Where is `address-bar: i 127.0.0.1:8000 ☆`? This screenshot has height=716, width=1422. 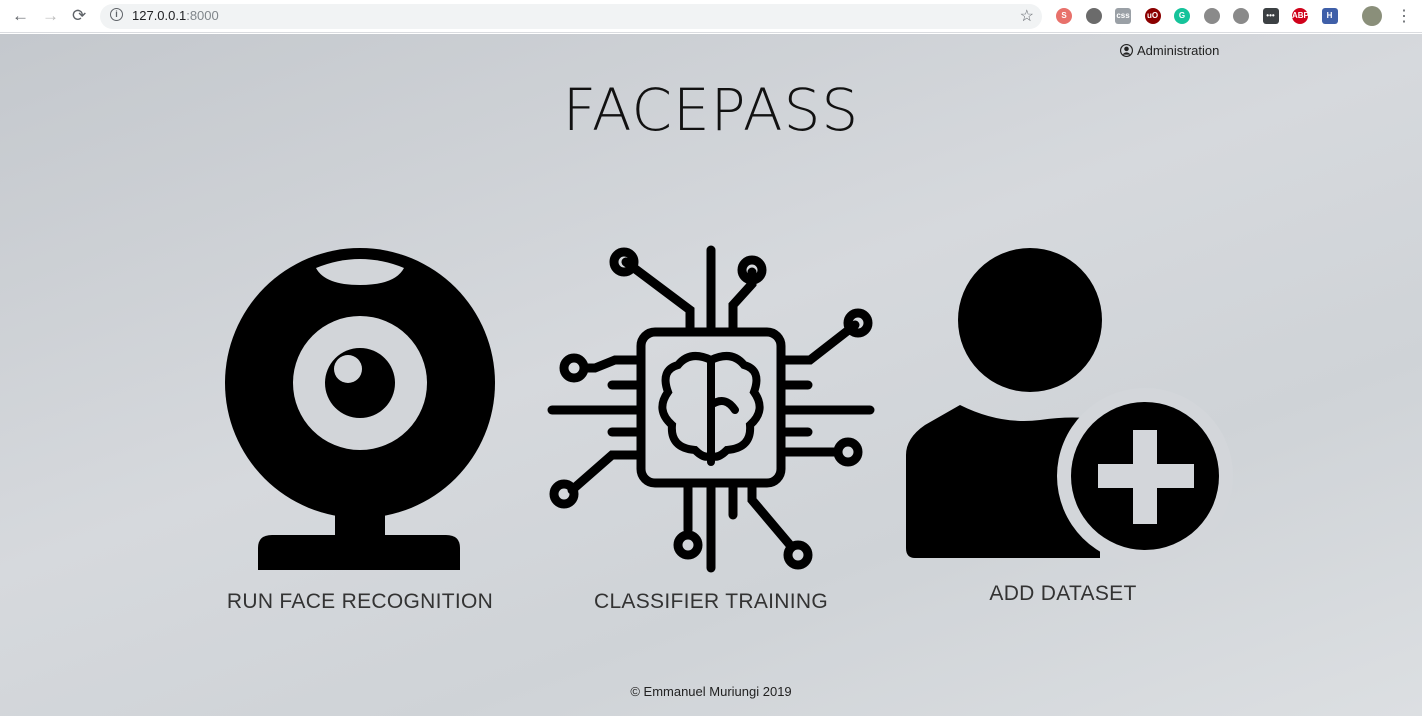
address-bar: i 127.0.0.1:8000 ☆ is located at coordinates (571, 16).